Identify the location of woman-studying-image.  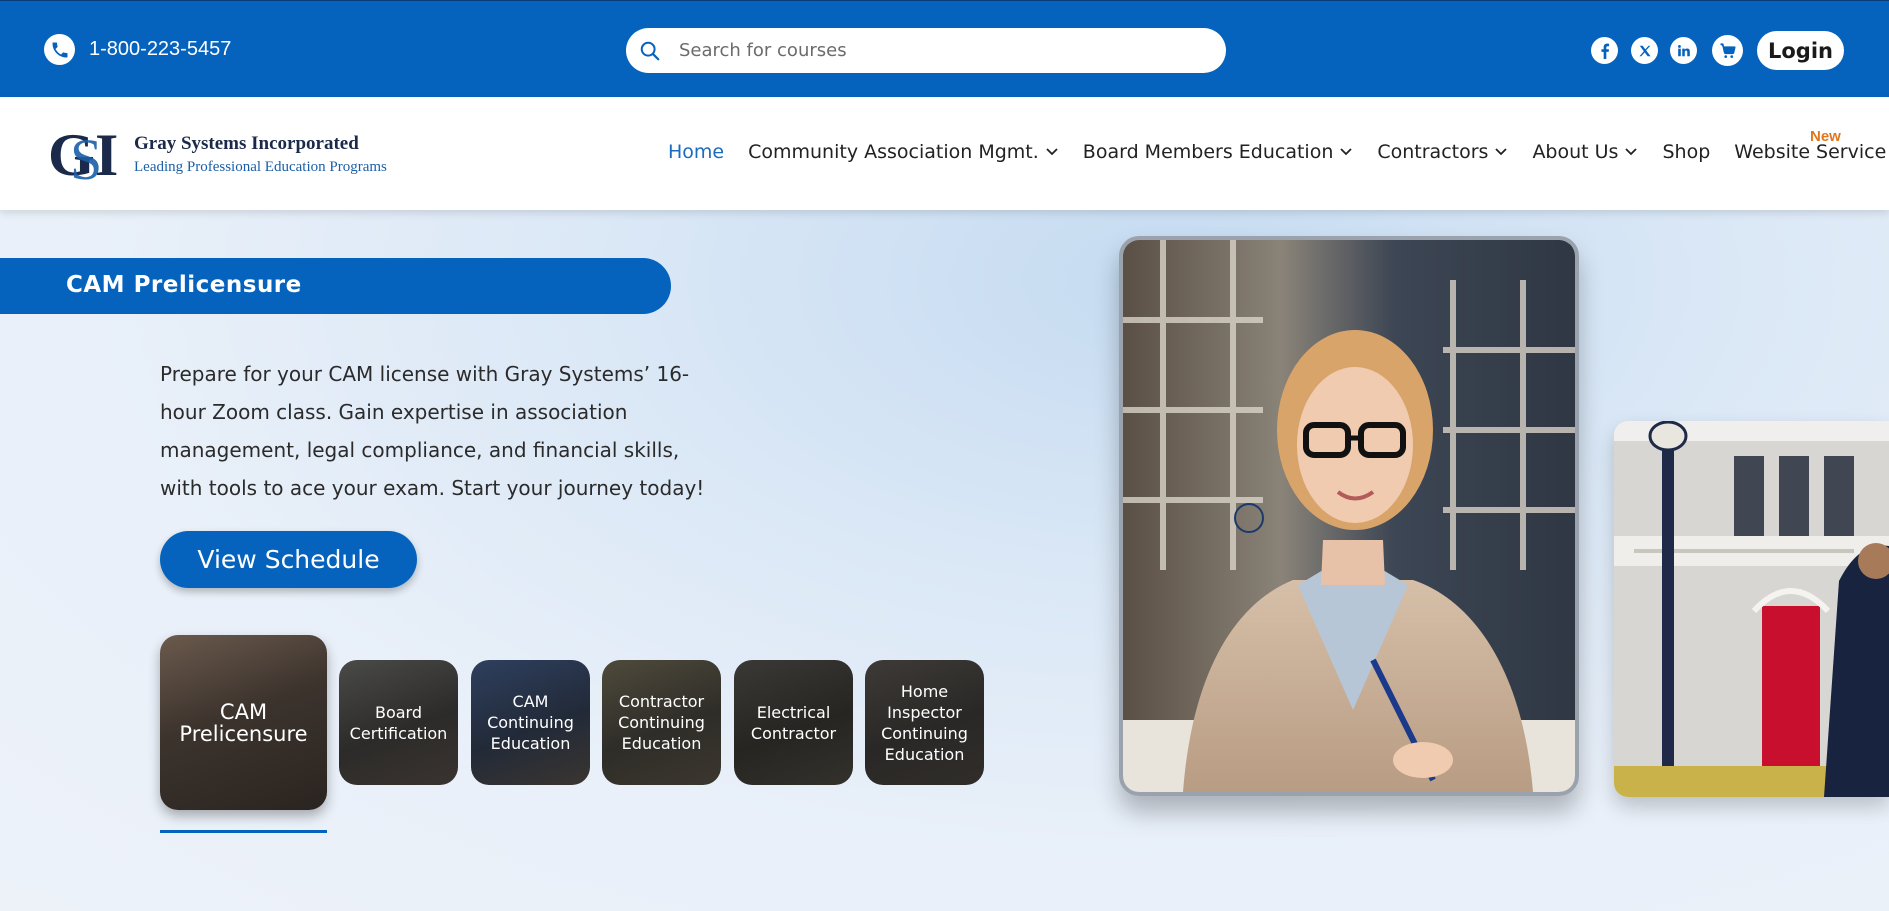
(1349, 516).